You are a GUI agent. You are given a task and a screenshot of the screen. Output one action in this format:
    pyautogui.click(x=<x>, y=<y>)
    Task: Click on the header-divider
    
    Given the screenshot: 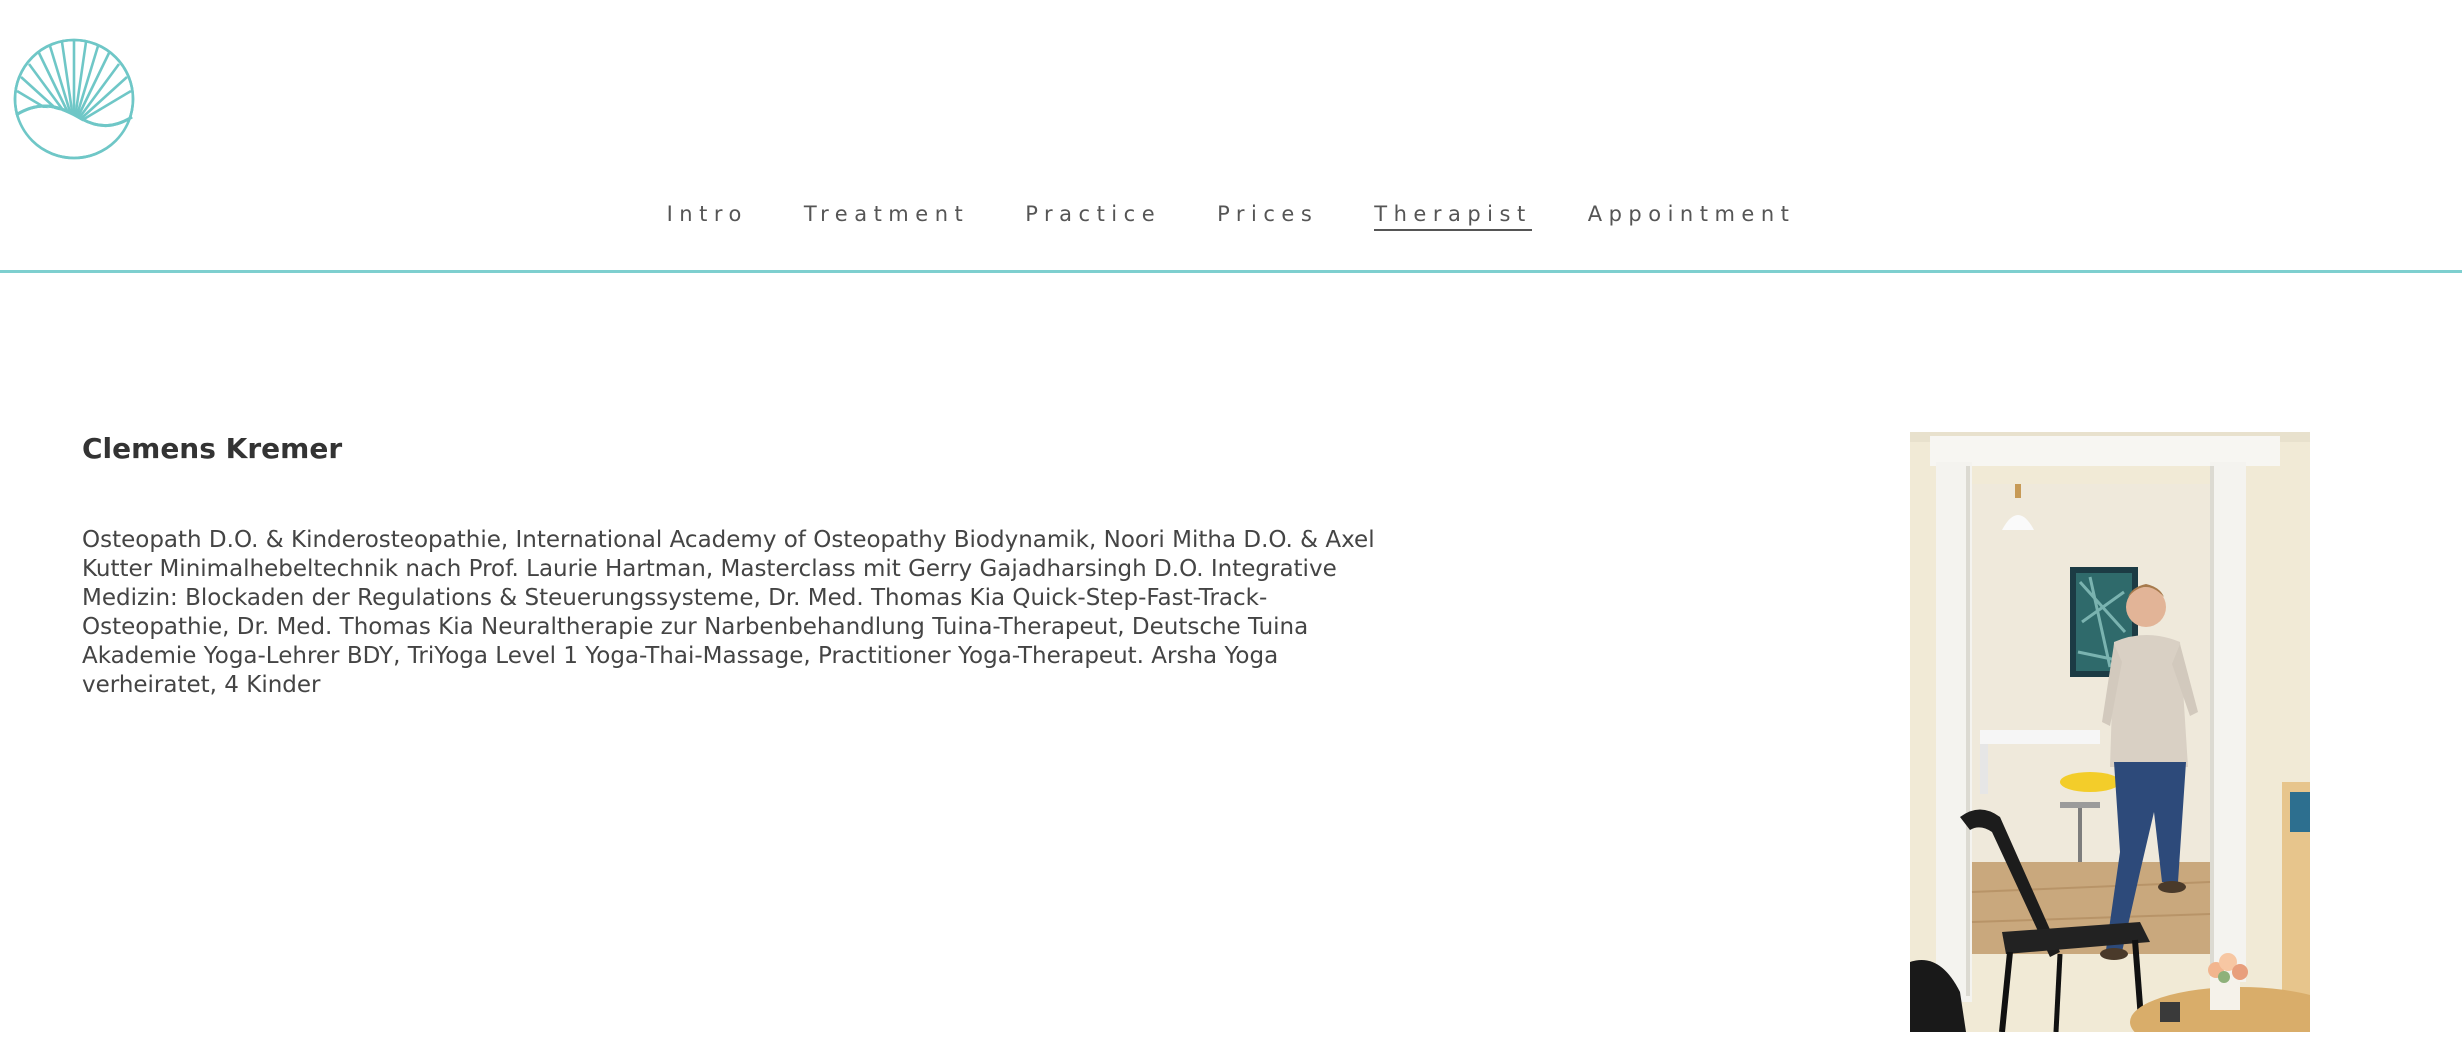 What is the action you would take?
    pyautogui.click(x=1231, y=271)
    